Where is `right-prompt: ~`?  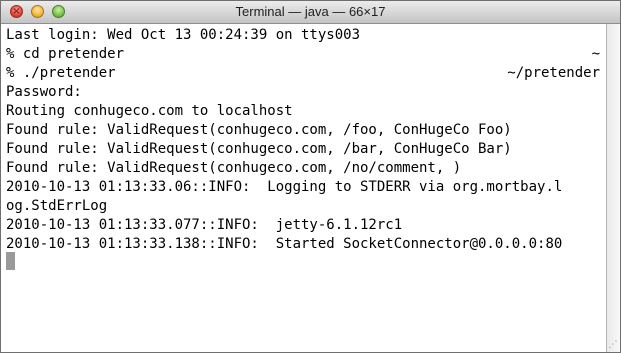 right-prompt: ~ is located at coordinates (595, 54).